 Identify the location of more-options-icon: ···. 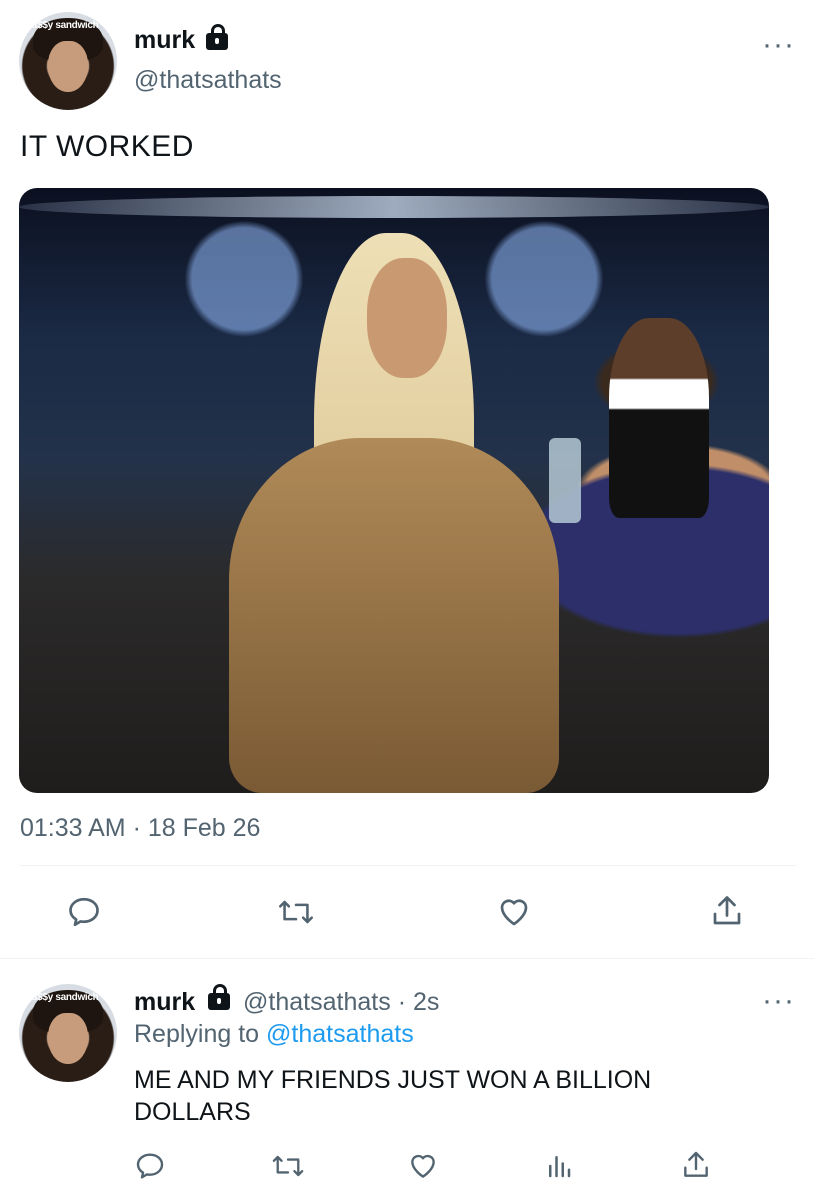
(778, 45).